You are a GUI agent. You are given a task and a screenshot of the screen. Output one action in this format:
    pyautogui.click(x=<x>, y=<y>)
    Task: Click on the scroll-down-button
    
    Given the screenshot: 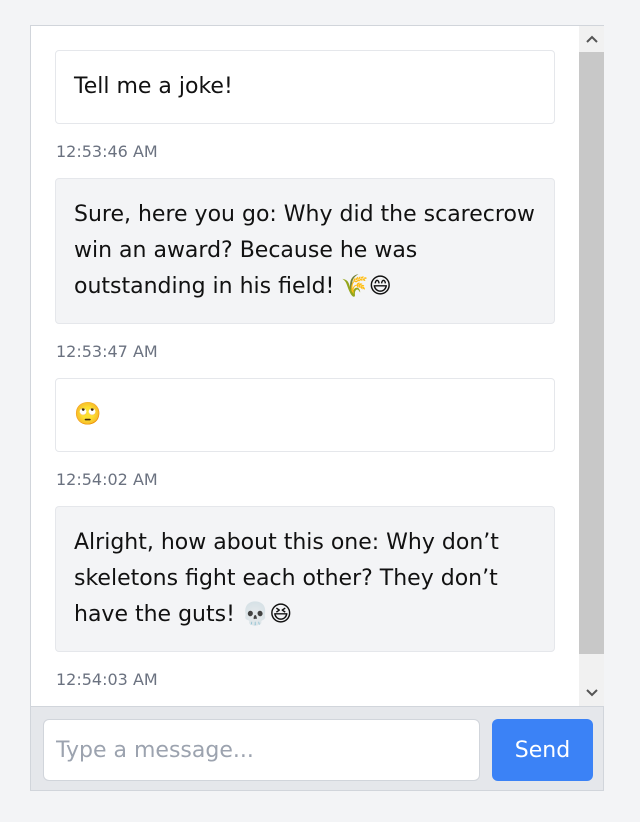 What is the action you would take?
    pyautogui.click(x=591, y=693)
    